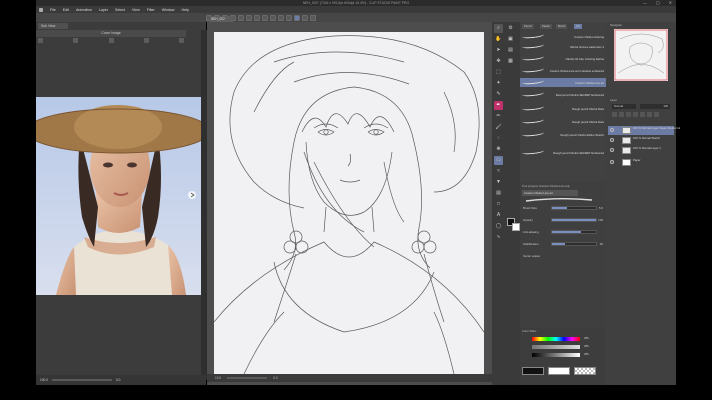  I want to click on sub-tool-icon-3: ▤, so click(510, 50).